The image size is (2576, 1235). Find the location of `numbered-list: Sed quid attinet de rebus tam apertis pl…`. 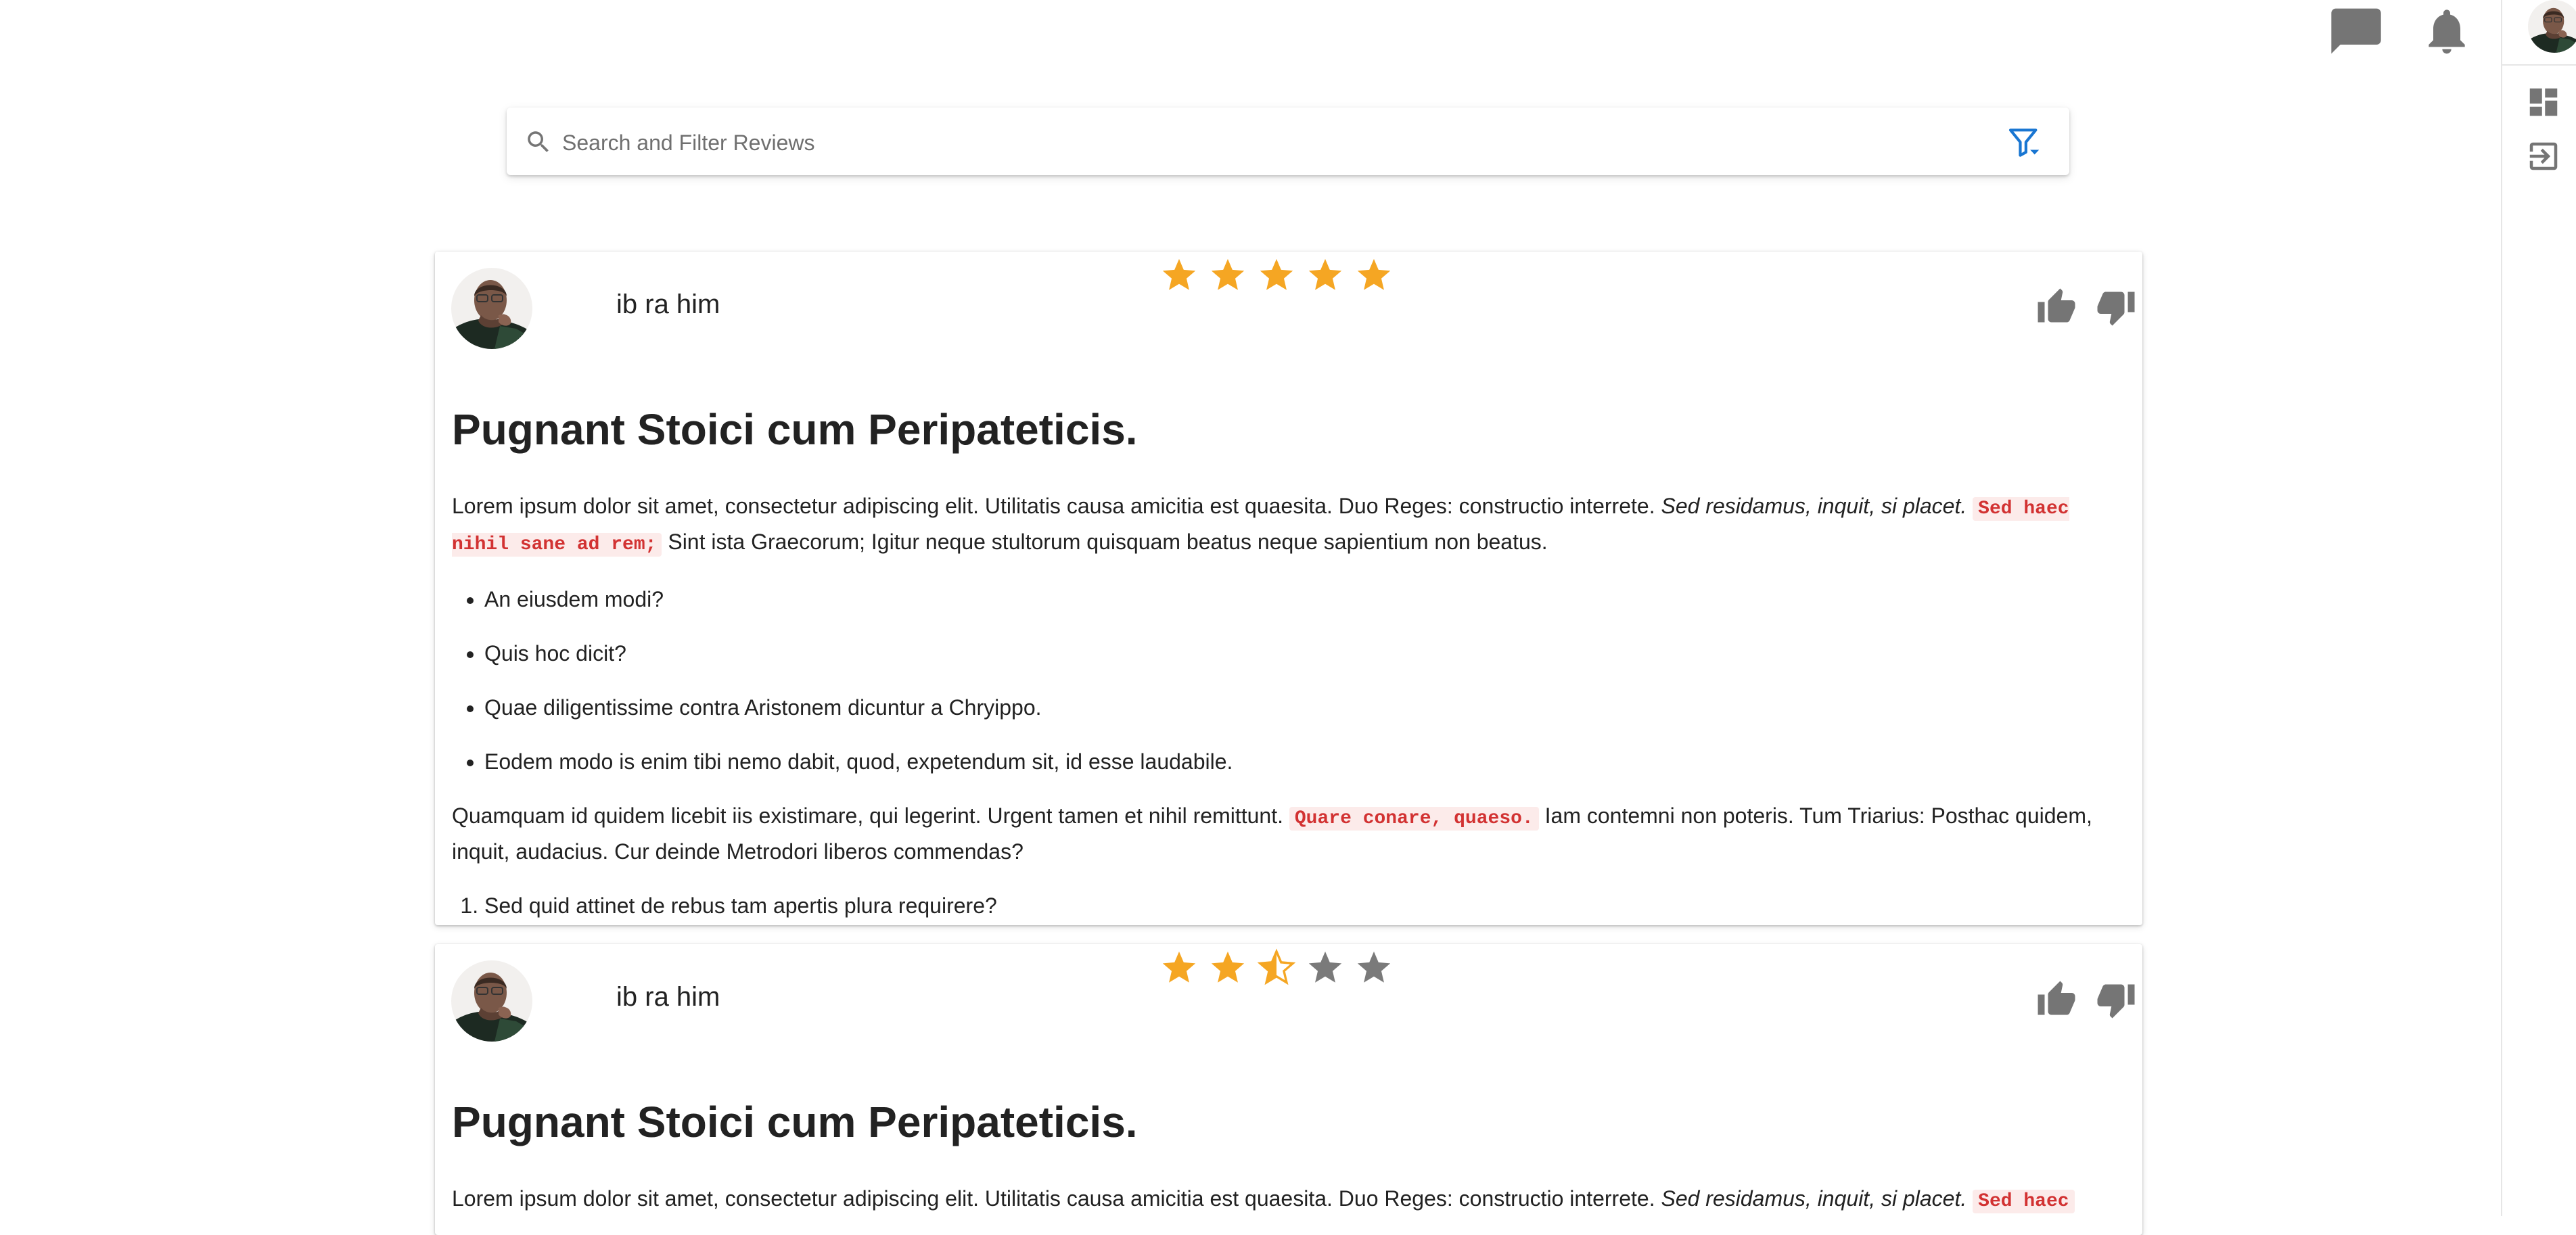

numbered-list: Sed quid attinet de rebus tam apertis pl… is located at coordinates (1289, 906).